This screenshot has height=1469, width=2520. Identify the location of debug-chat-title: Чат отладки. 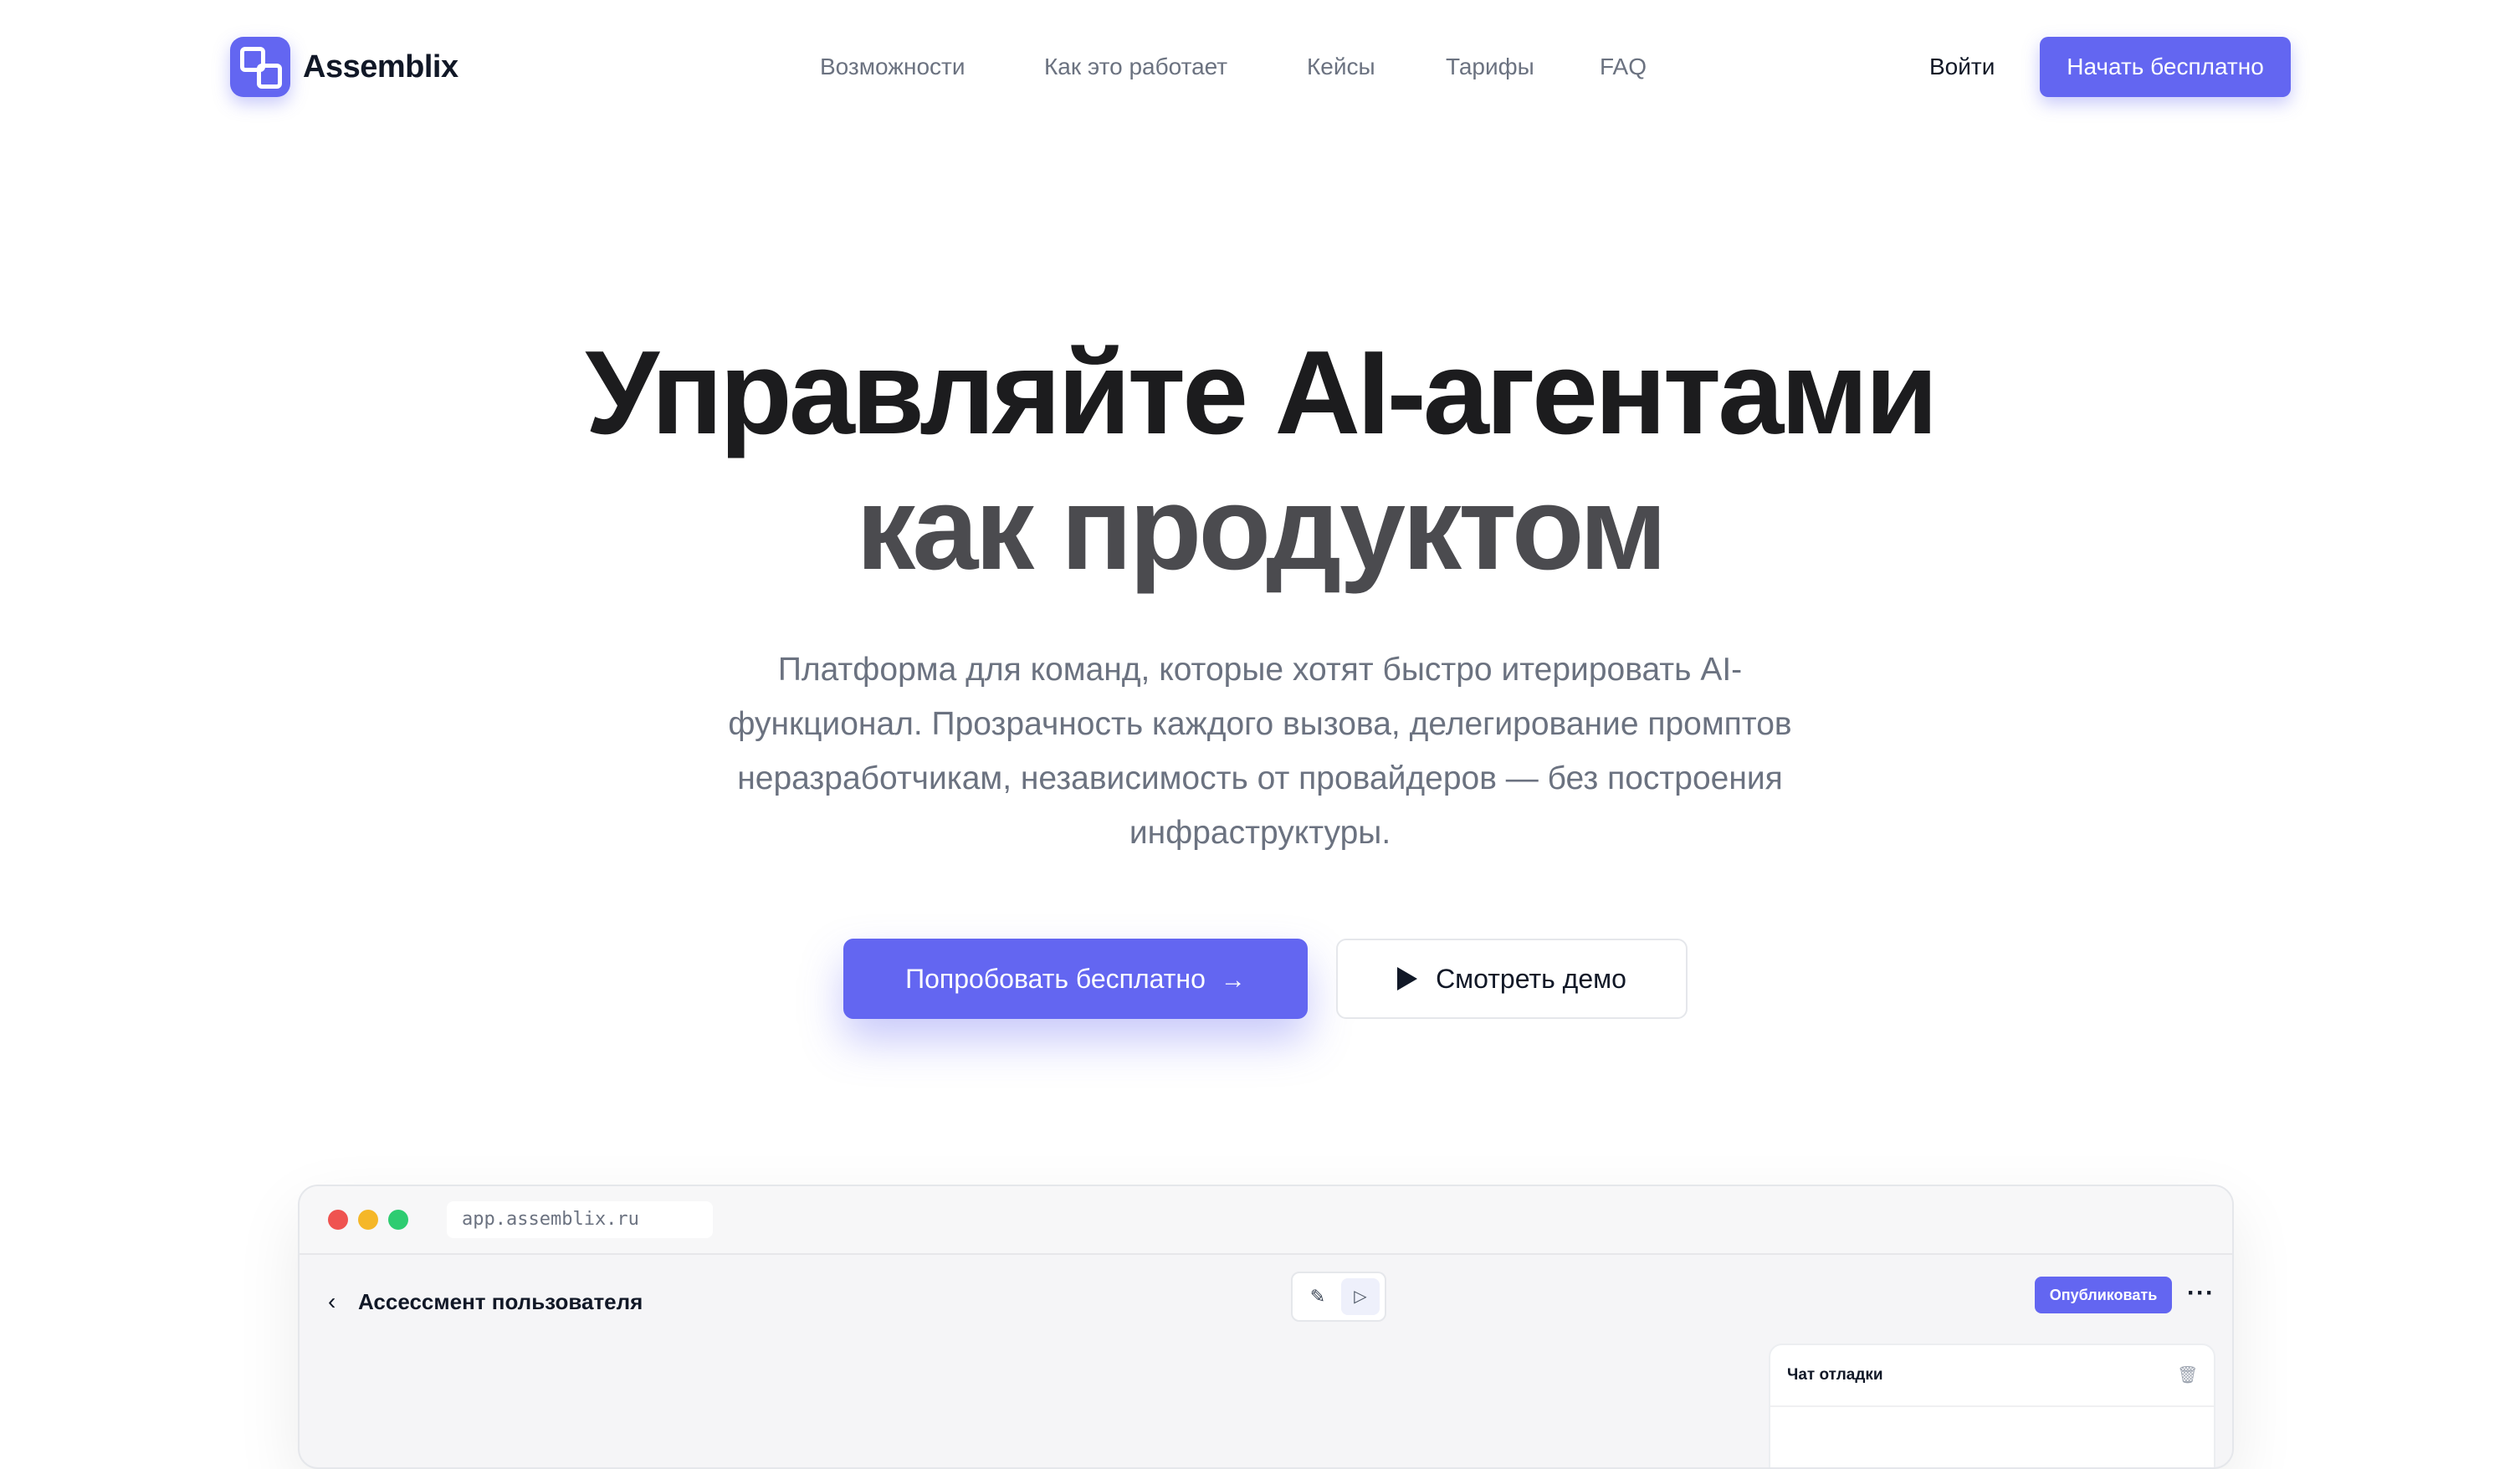
(1835, 1375).